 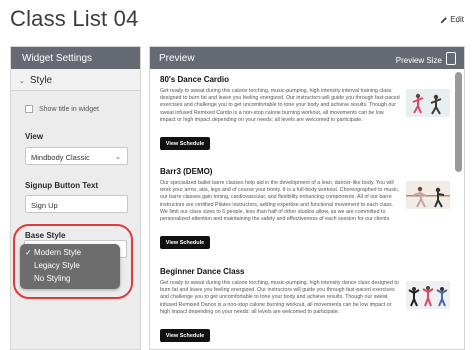 I want to click on dropdown-option-legacy-style: Legacy Style, so click(x=70, y=265).